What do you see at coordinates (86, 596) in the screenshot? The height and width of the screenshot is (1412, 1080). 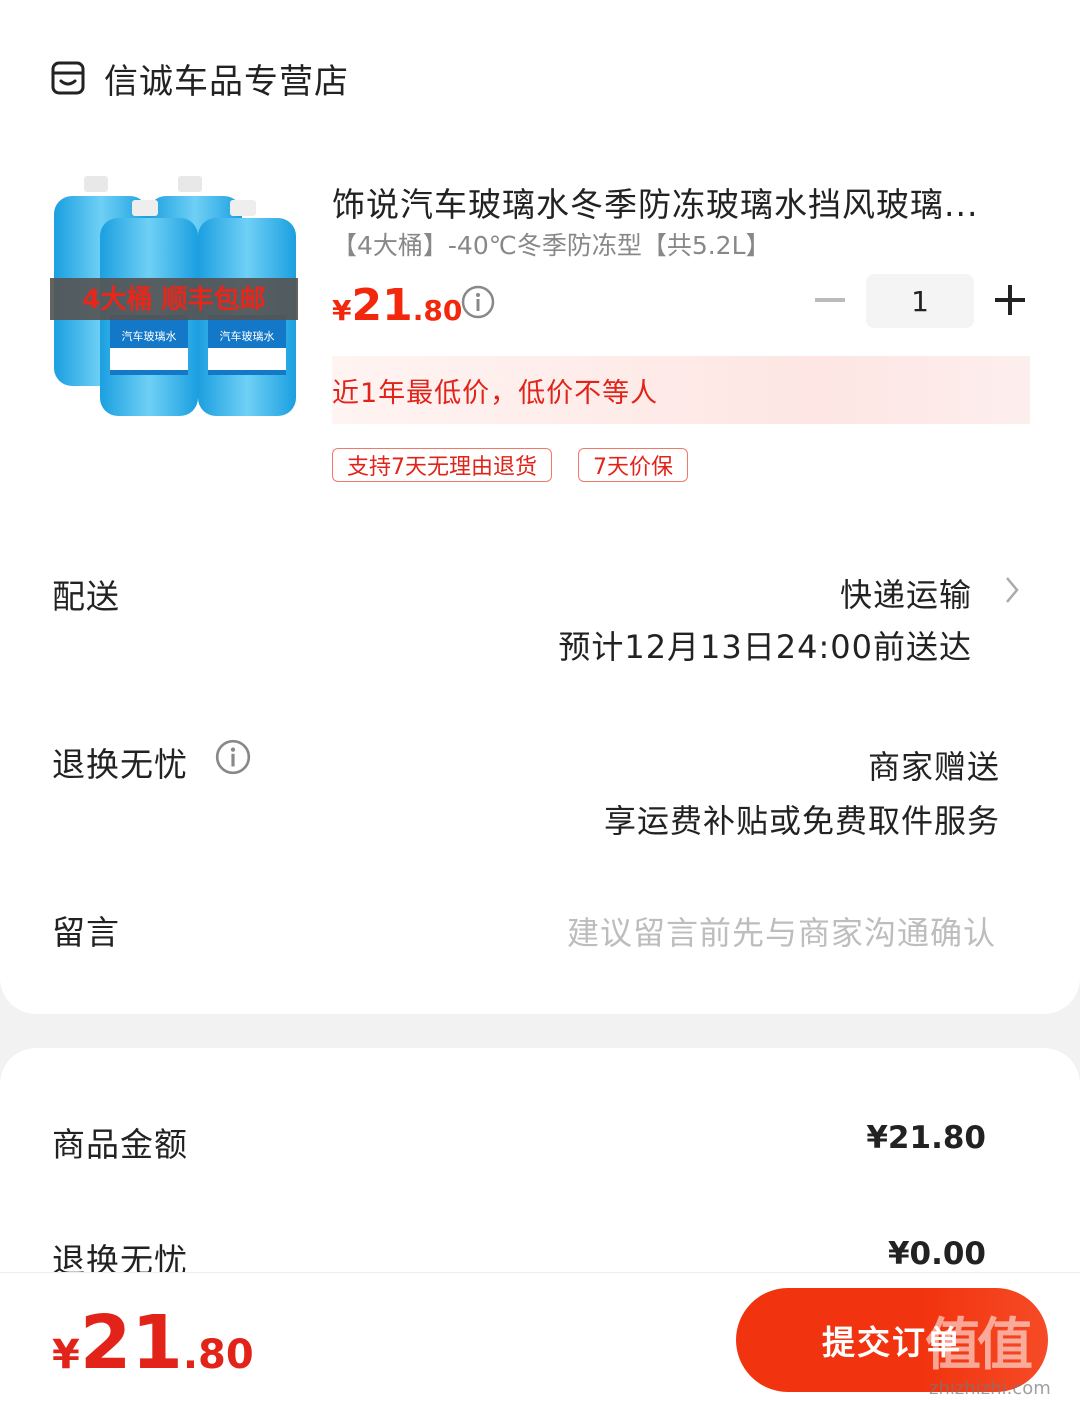 I see `delivery-label: 配送` at bounding box center [86, 596].